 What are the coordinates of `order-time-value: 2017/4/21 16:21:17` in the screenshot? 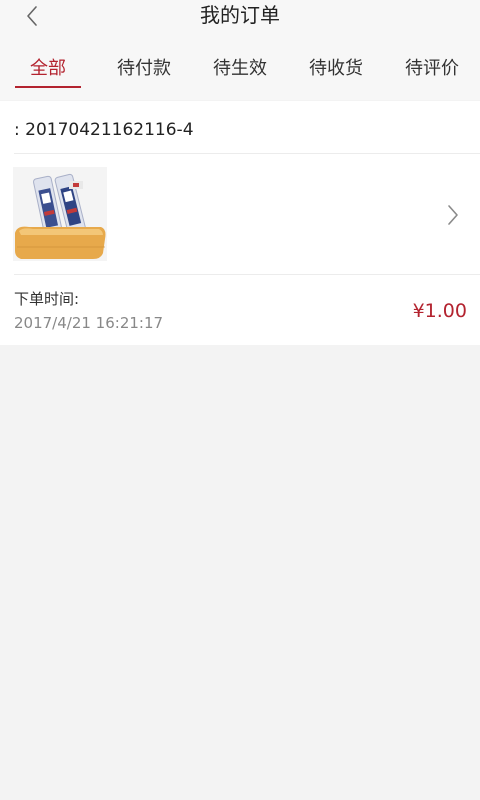 It's located at (89, 323).